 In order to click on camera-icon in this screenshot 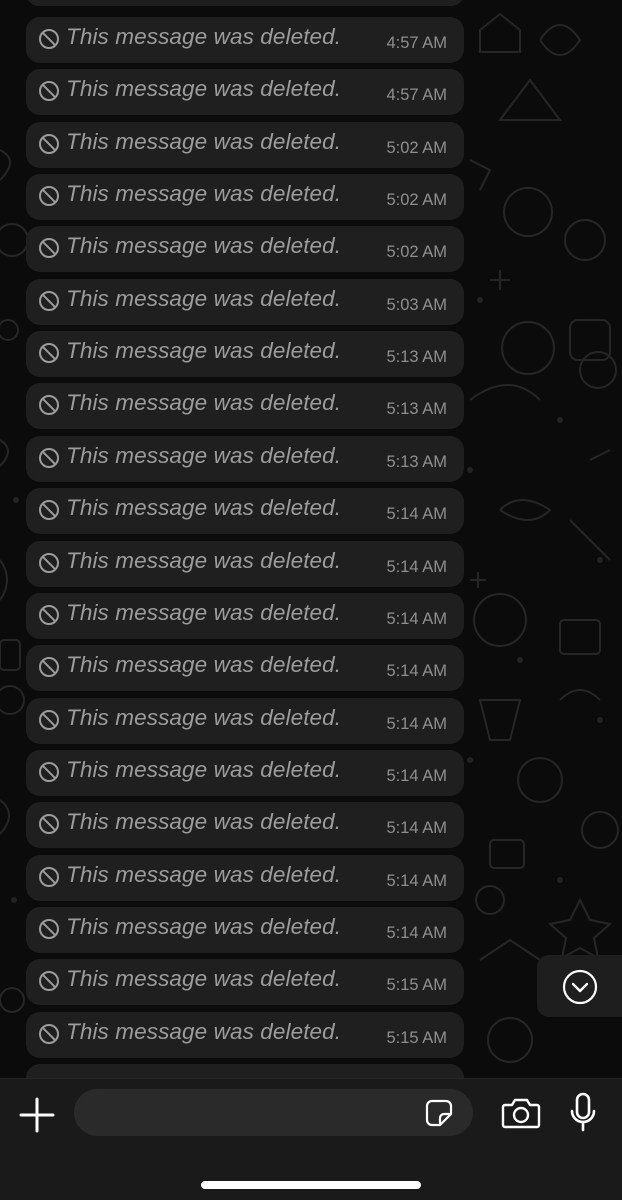, I will do `click(521, 1113)`.